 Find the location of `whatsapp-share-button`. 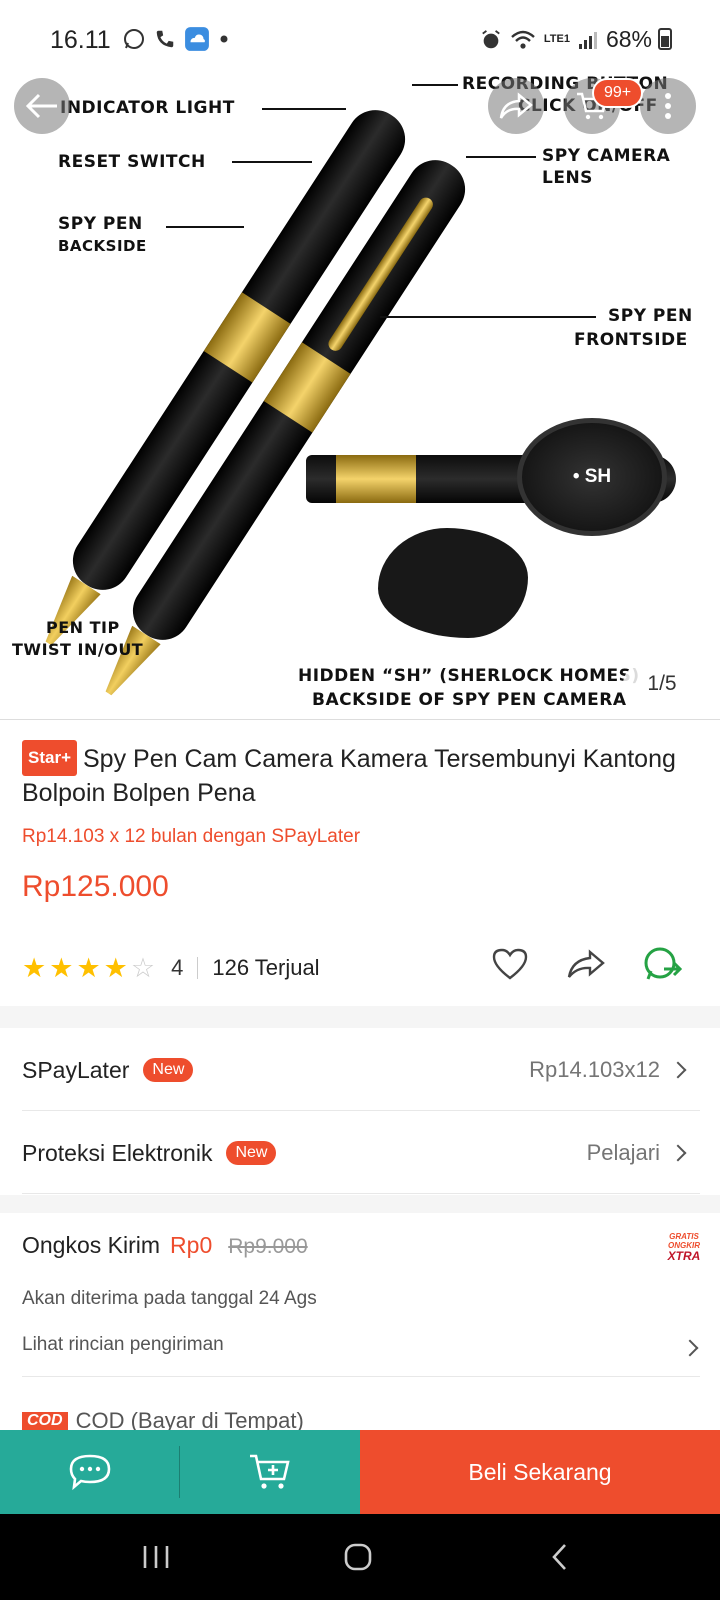

whatsapp-share-button is located at coordinates (662, 964).